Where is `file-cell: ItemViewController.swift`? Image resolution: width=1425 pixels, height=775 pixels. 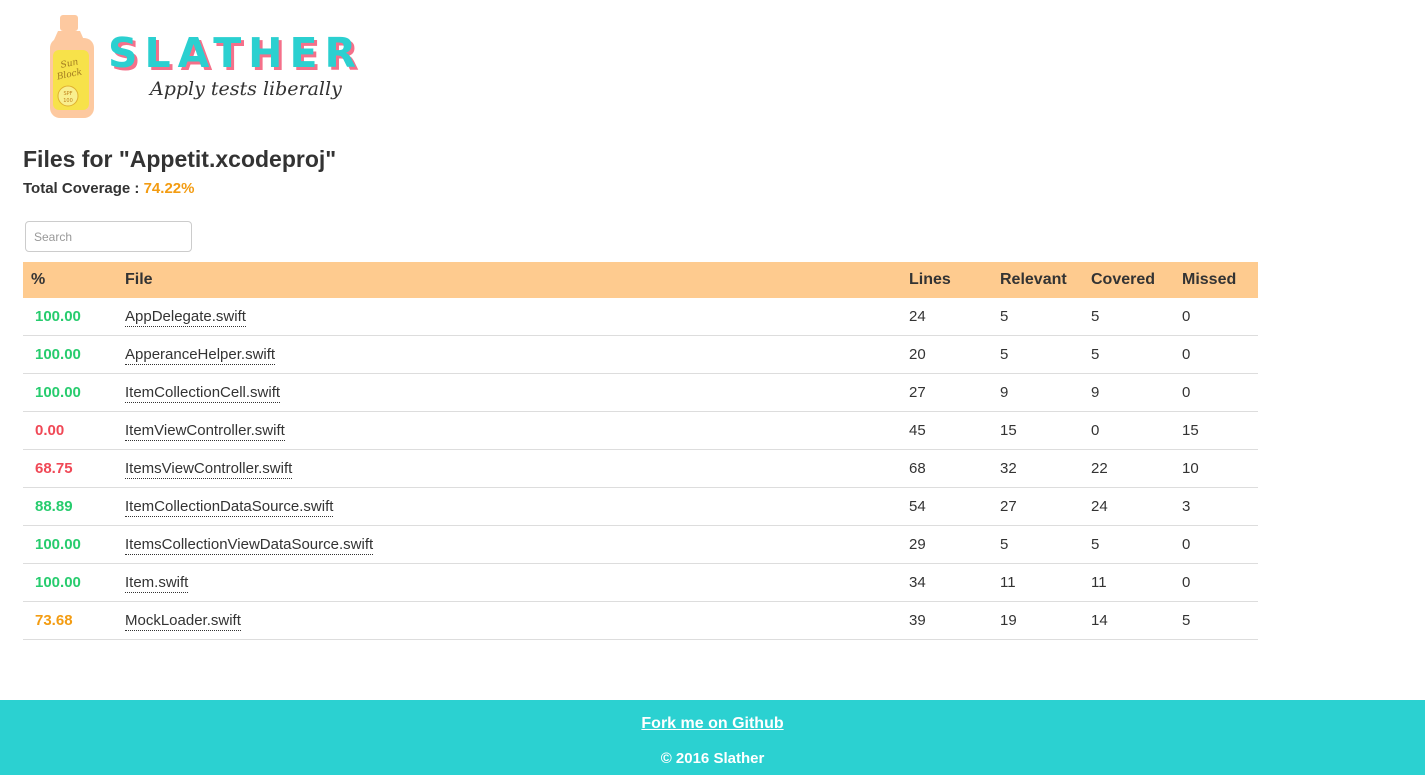
file-cell: ItemViewController.swift is located at coordinates (509, 430).